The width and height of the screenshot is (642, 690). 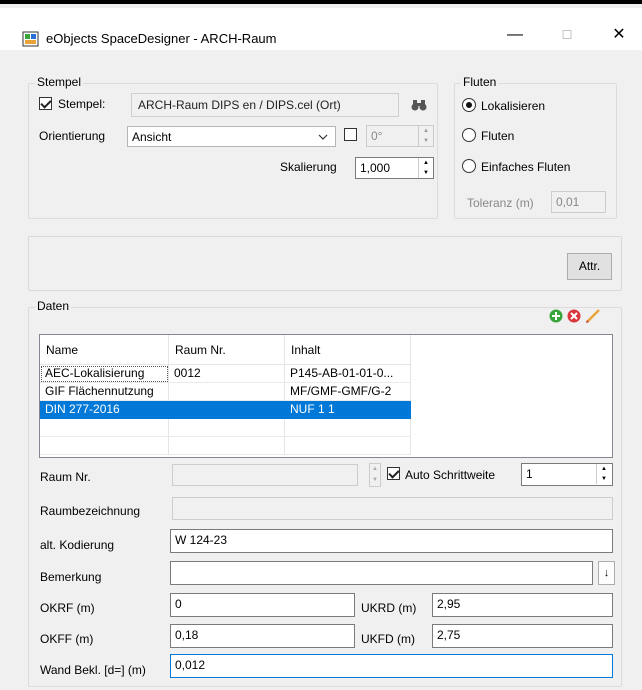 What do you see at coordinates (265, 475) in the screenshot?
I see `raum-nr-field` at bounding box center [265, 475].